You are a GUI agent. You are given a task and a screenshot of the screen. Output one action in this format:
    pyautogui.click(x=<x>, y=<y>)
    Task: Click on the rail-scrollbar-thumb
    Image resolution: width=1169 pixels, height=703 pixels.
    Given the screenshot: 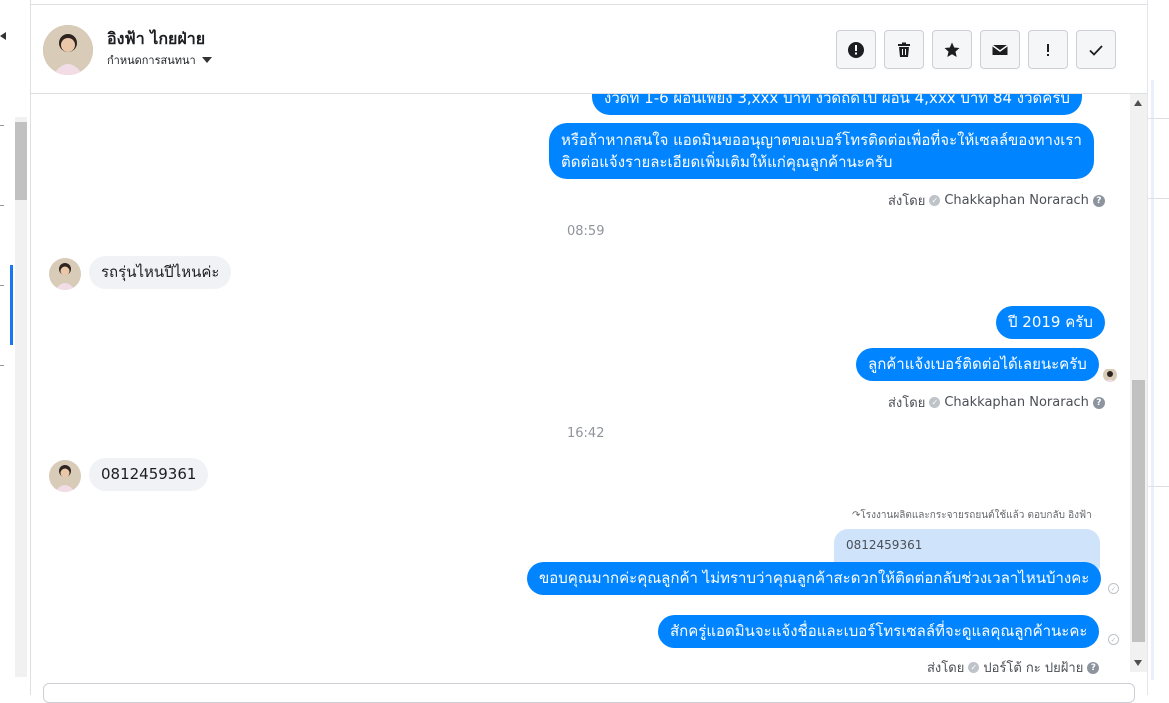 What is the action you would take?
    pyautogui.click(x=21, y=161)
    